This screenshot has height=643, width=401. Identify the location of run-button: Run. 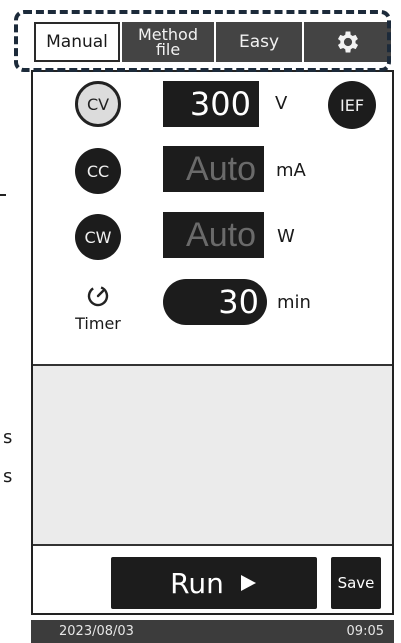
(214, 583).